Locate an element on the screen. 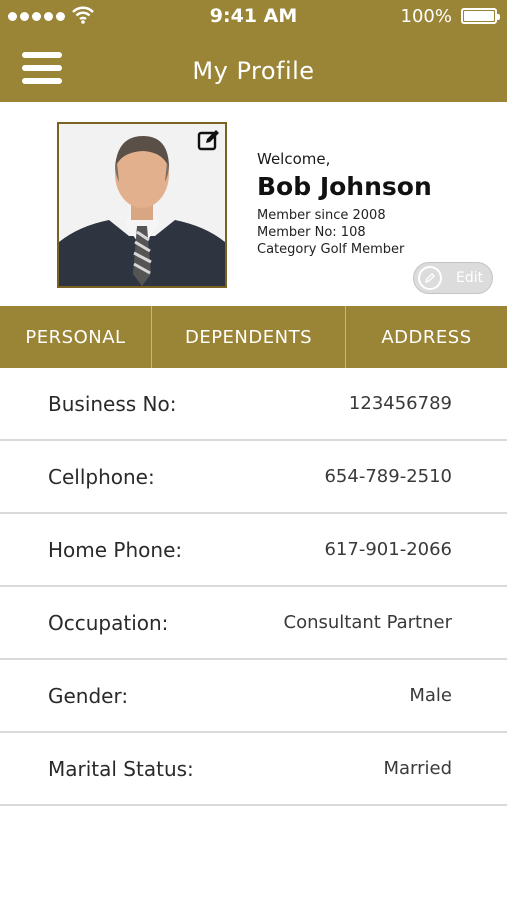 The image size is (507, 900). detail-label: Gender: is located at coordinates (88, 695).